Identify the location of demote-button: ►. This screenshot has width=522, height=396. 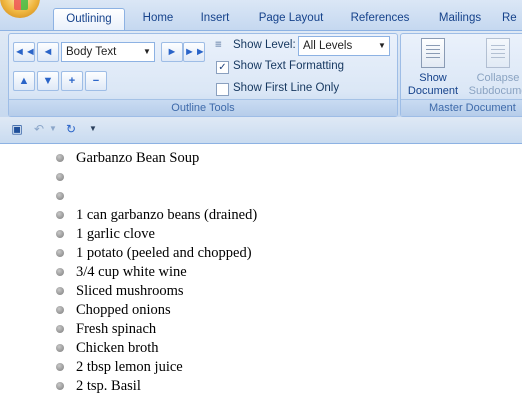
(172, 52).